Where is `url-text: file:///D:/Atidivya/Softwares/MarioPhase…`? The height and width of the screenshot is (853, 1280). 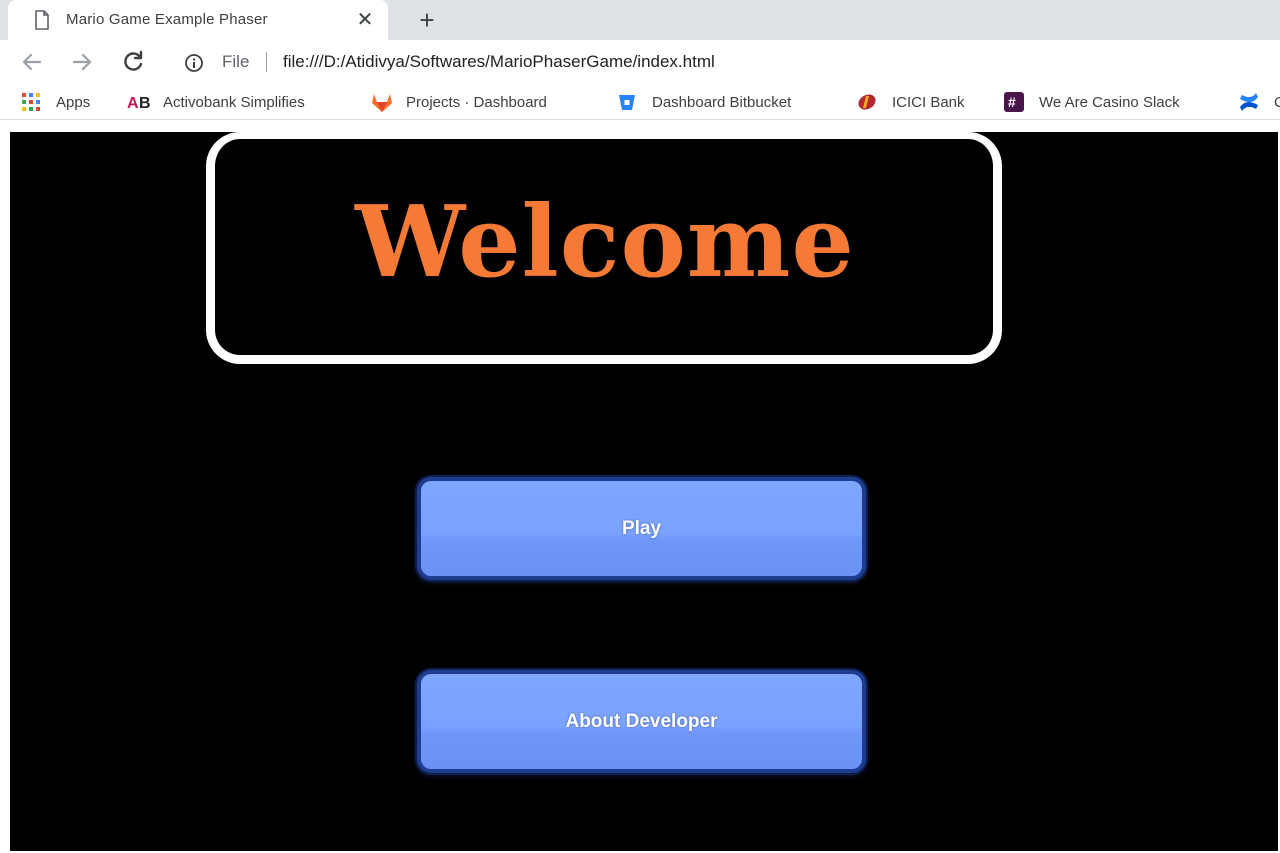
url-text: file:///D:/Atidivya/Softwares/MarioPhase… is located at coordinates (499, 62).